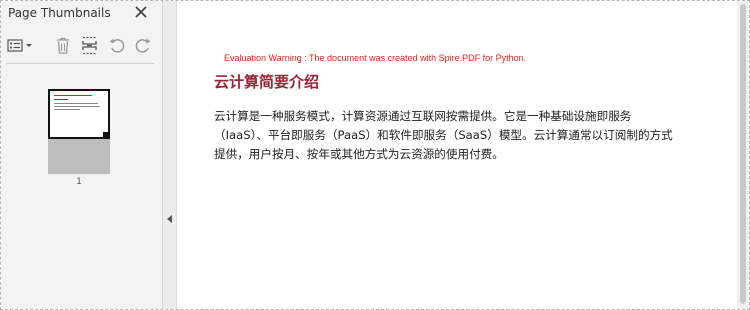 This screenshot has height=310, width=750. Describe the element at coordinates (80, 63) in the screenshot. I see `toolbar-divider` at that location.